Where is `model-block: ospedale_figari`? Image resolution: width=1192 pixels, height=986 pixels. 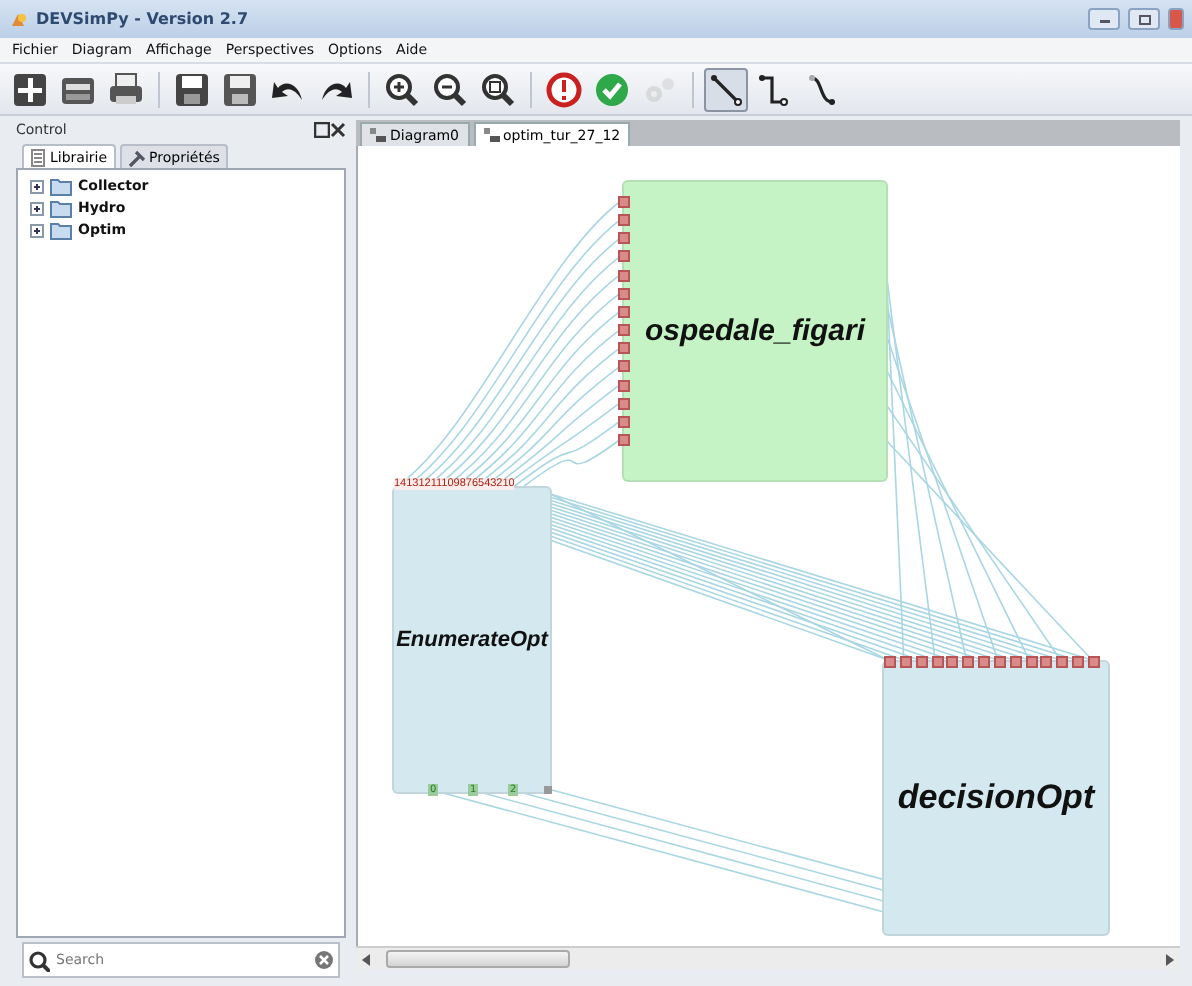 model-block: ospedale_figari is located at coordinates (755, 331).